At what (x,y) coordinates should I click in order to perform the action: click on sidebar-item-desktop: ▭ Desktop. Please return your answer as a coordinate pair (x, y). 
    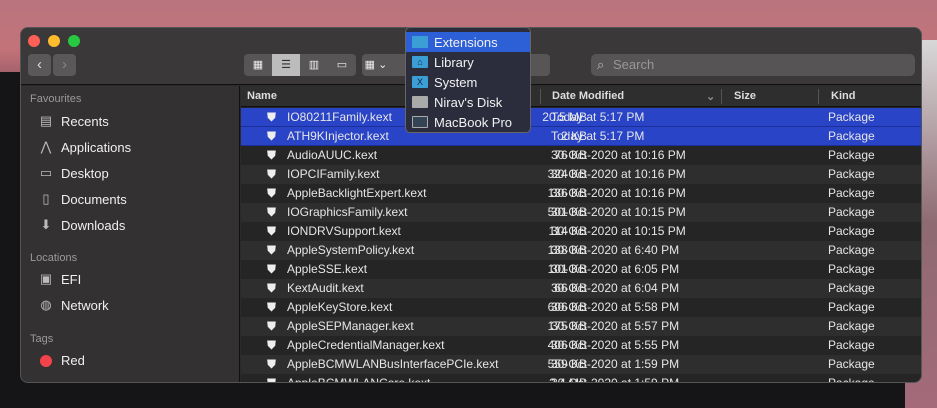
    Looking at the image, I should click on (73, 173).